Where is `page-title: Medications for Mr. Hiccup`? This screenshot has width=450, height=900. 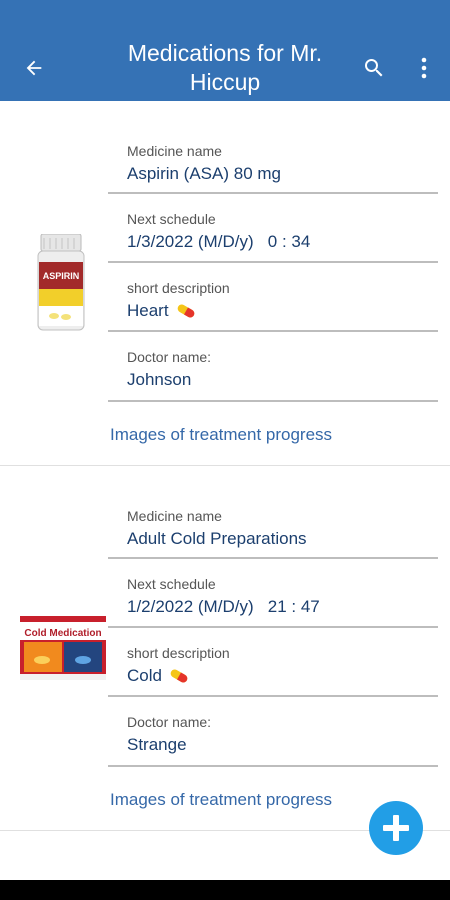 page-title: Medications for Mr. Hiccup is located at coordinates (225, 67).